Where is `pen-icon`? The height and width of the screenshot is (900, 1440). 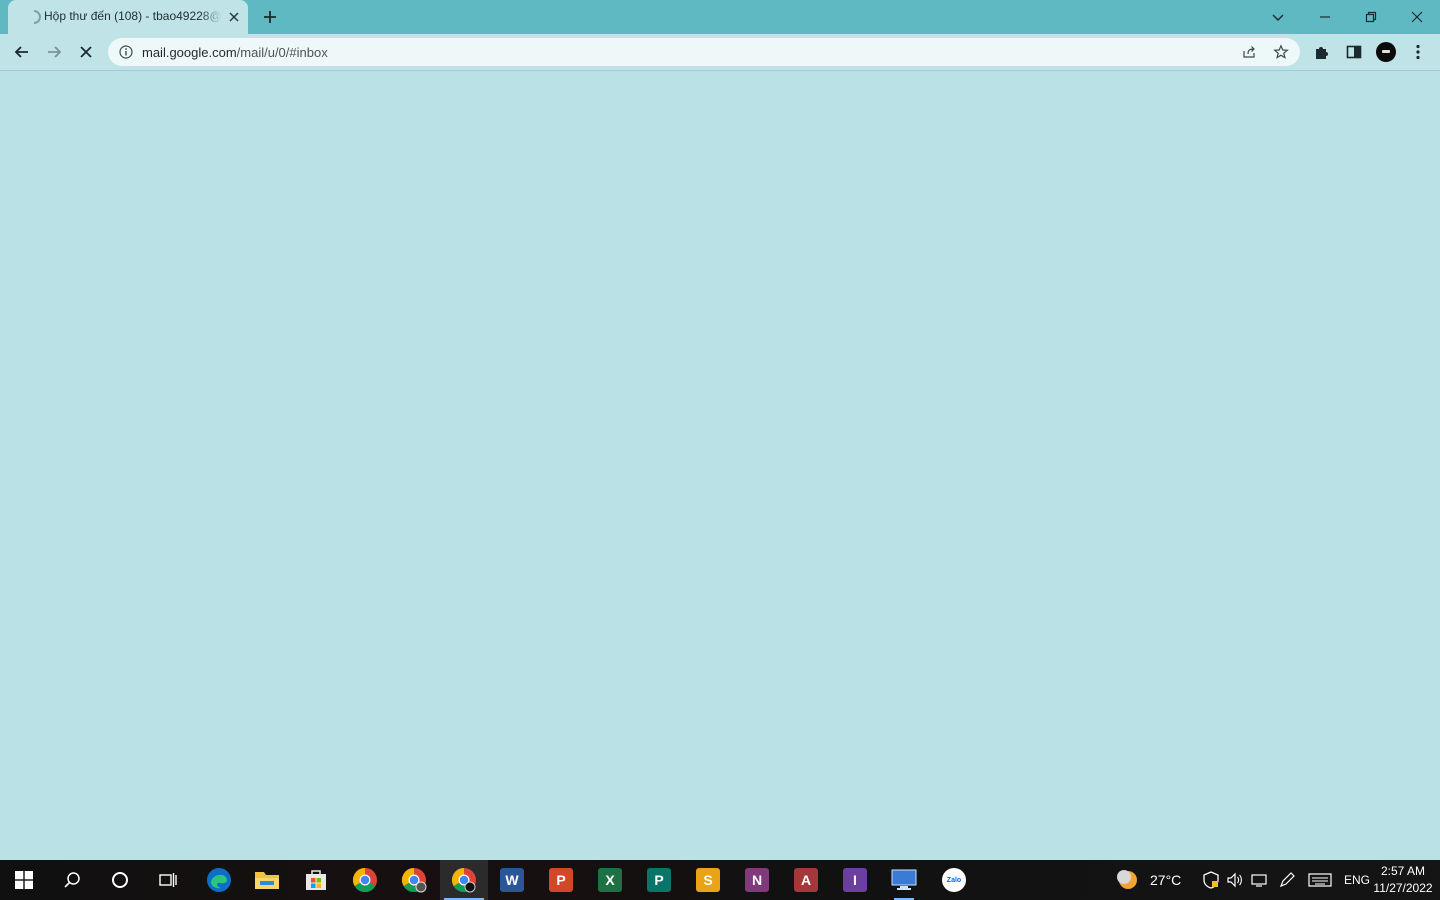
pen-icon is located at coordinates (1287, 880).